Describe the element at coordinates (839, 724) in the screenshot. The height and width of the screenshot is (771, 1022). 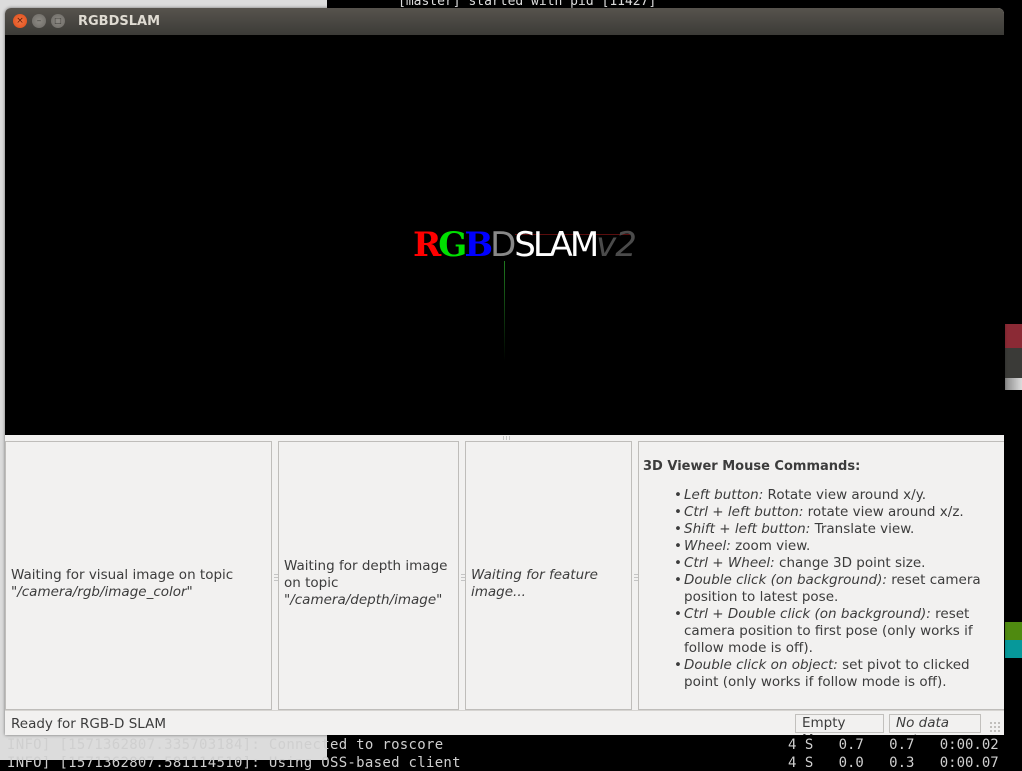
I see `map-status-field: Empty Map` at that location.